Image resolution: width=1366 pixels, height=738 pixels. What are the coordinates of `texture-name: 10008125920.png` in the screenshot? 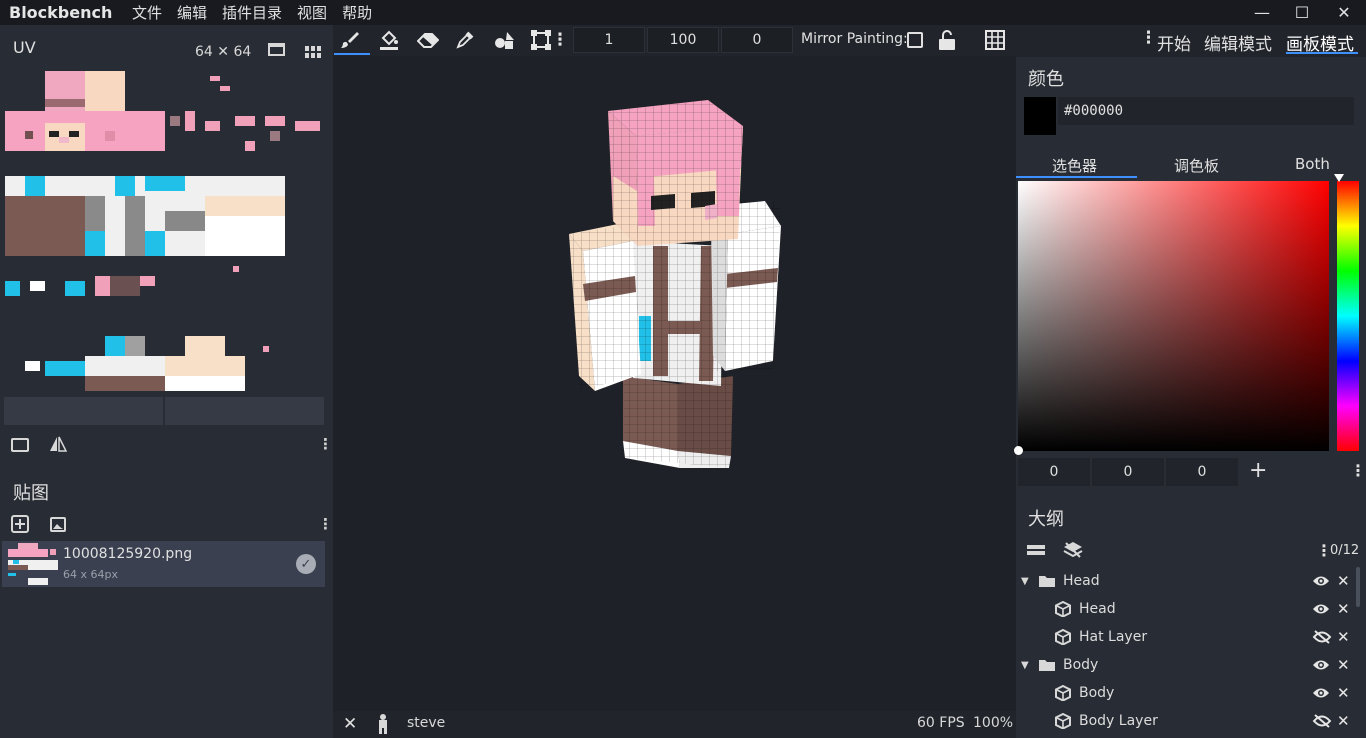 It's located at (128, 554).